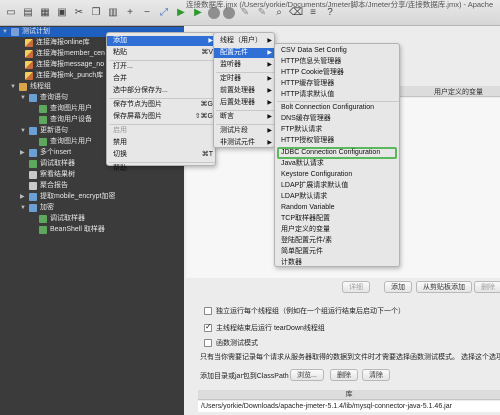 Image resolution: width=500 pixels, height=415 pixels. I want to click on save-icon: ▣, so click(62, 13).